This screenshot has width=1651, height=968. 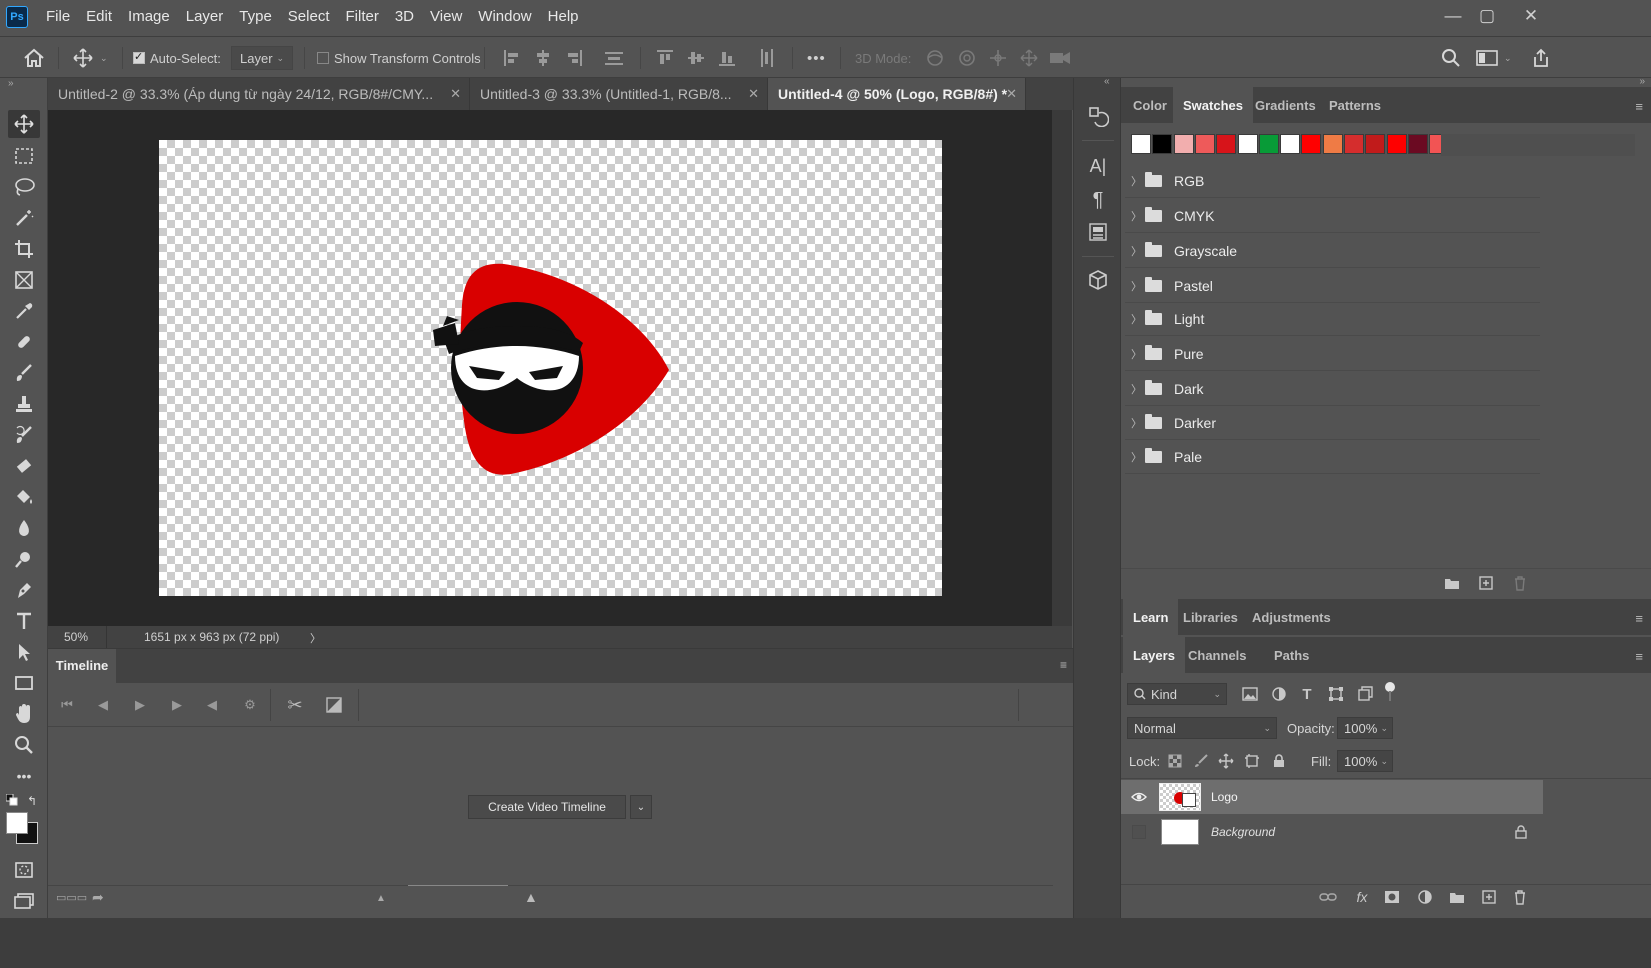 I want to click on crop-icon, so click(x=24, y=249).